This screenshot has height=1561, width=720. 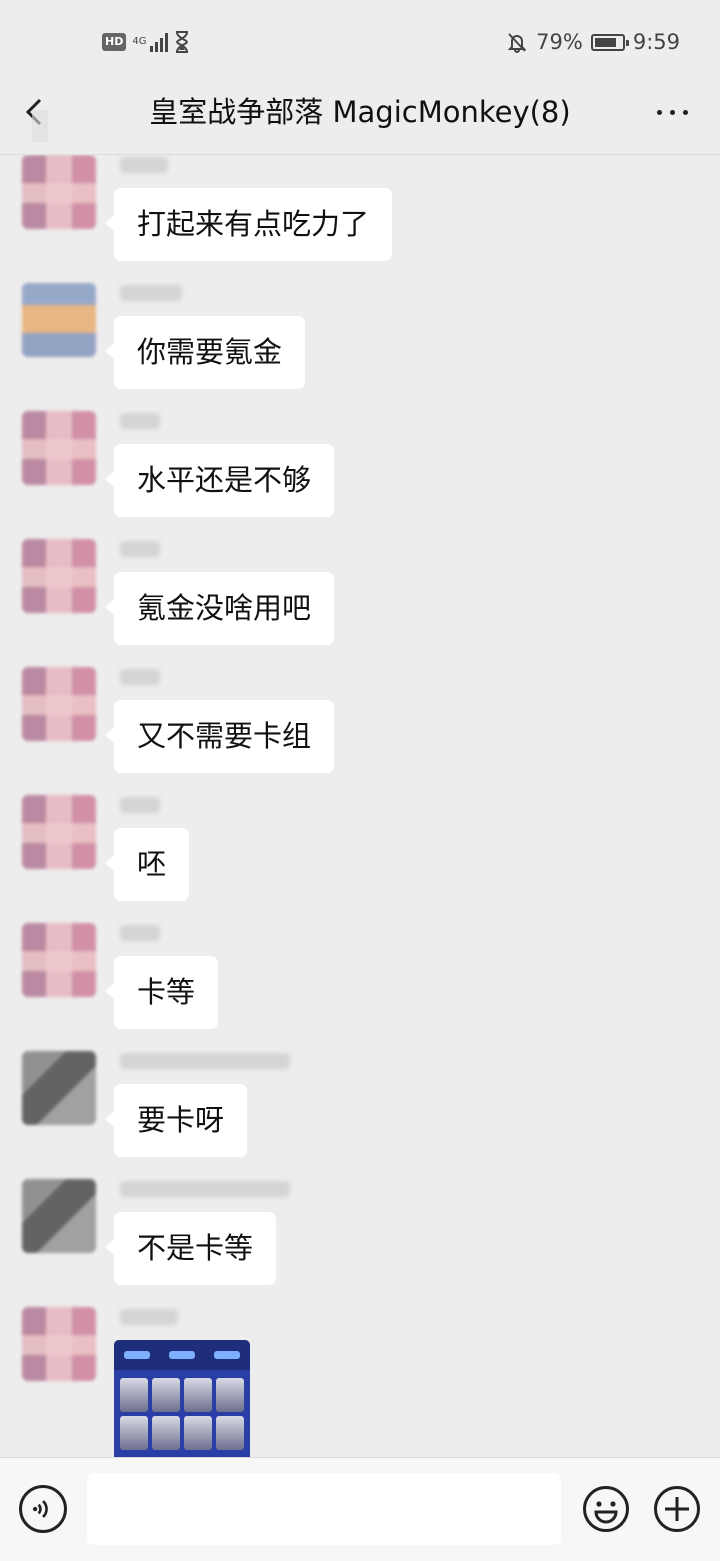 I want to click on image-card-grid, so click(x=182, y=1410).